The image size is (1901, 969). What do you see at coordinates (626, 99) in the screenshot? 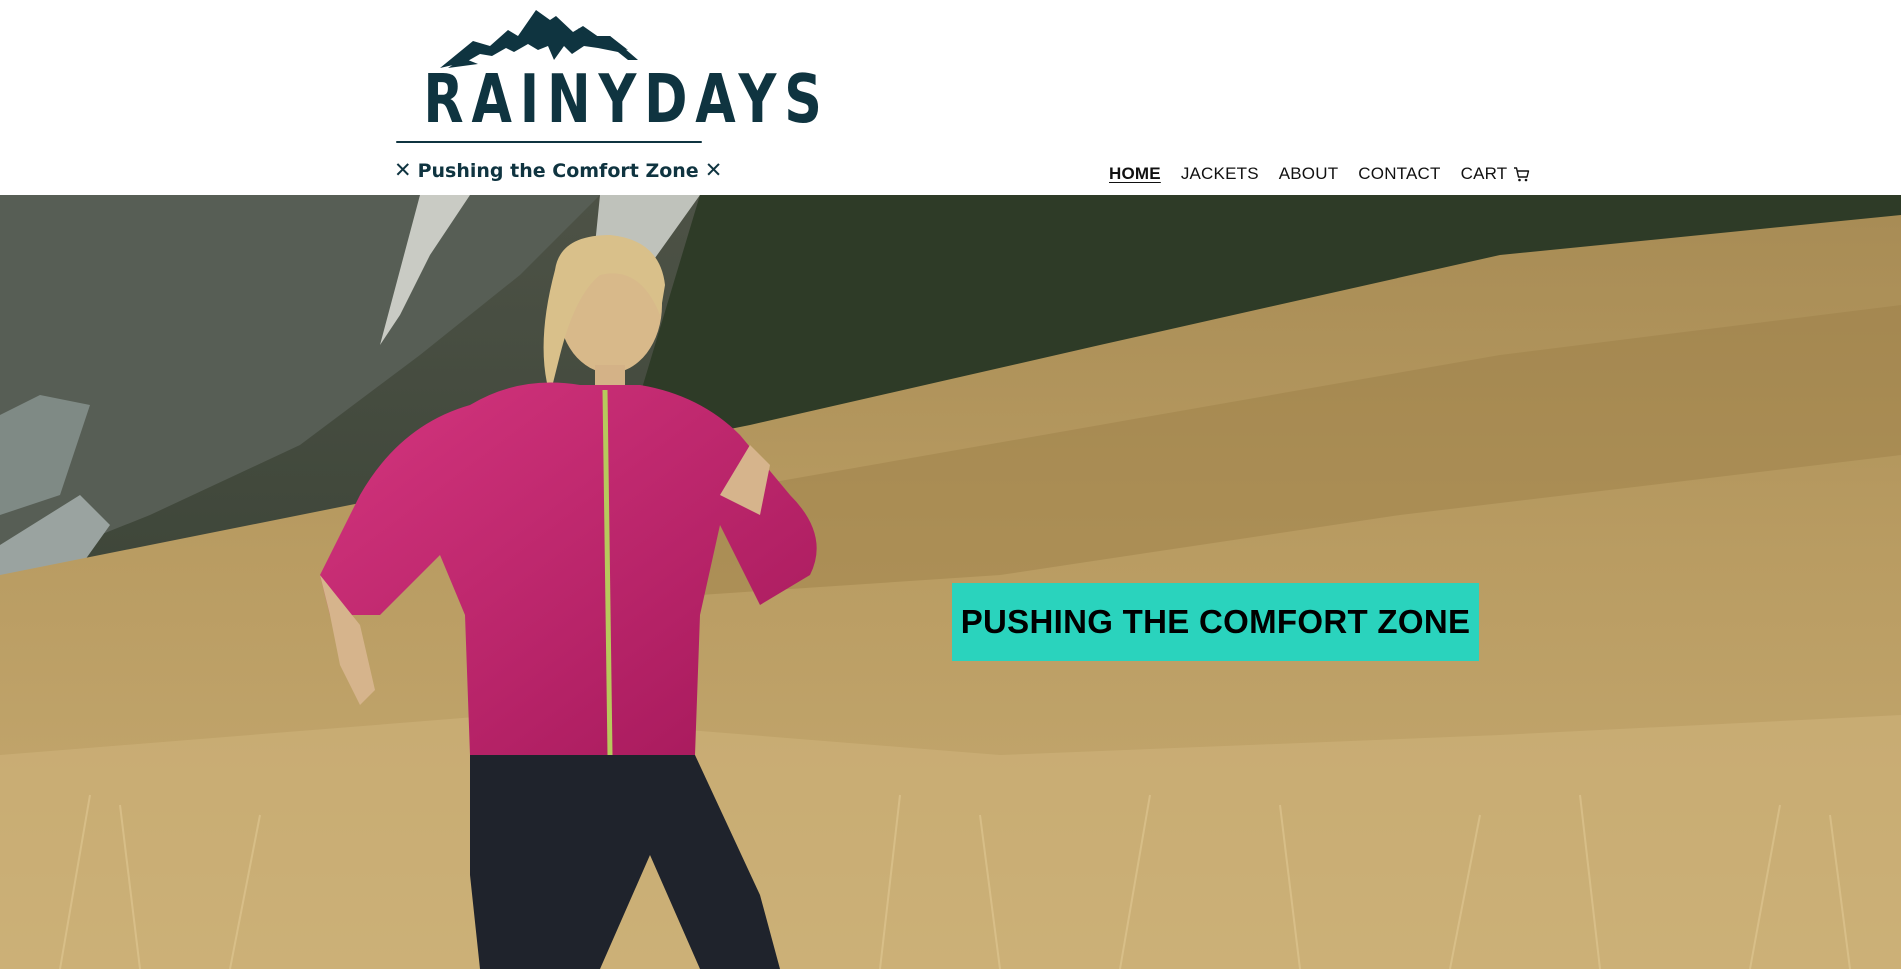
I see `brand-name: RAINYDAYS` at bounding box center [626, 99].